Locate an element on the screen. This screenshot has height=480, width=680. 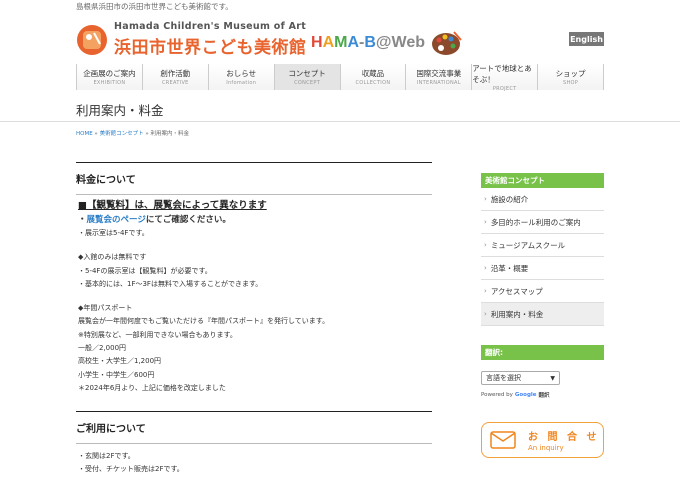
sidebar-item-access: › アクセスマップ is located at coordinates (542, 291).